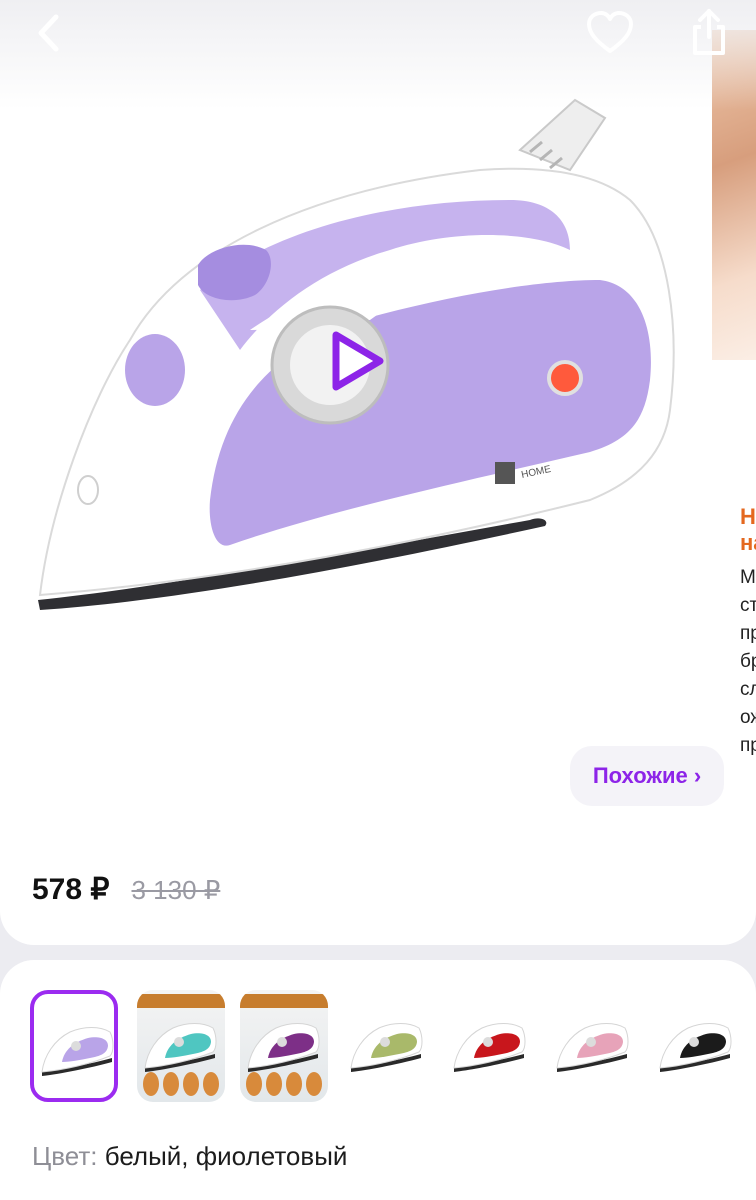  Describe the element at coordinates (378, 55) in the screenshot. I see `header-gradient` at that location.